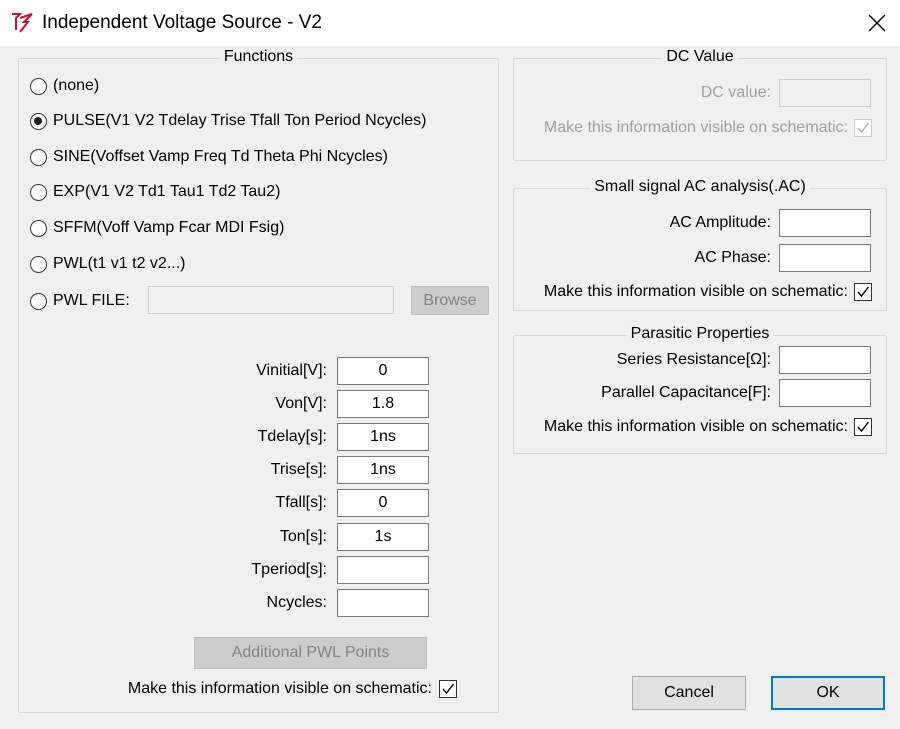  I want to click on radio-sffm: SFFM(Voff Vamp Fcar MDI Fsig), so click(157, 228).